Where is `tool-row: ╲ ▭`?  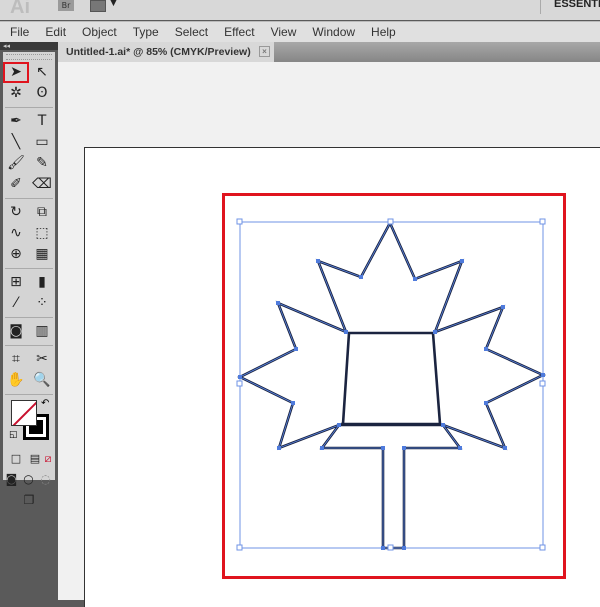 tool-row: ╲ ▭ is located at coordinates (29, 142).